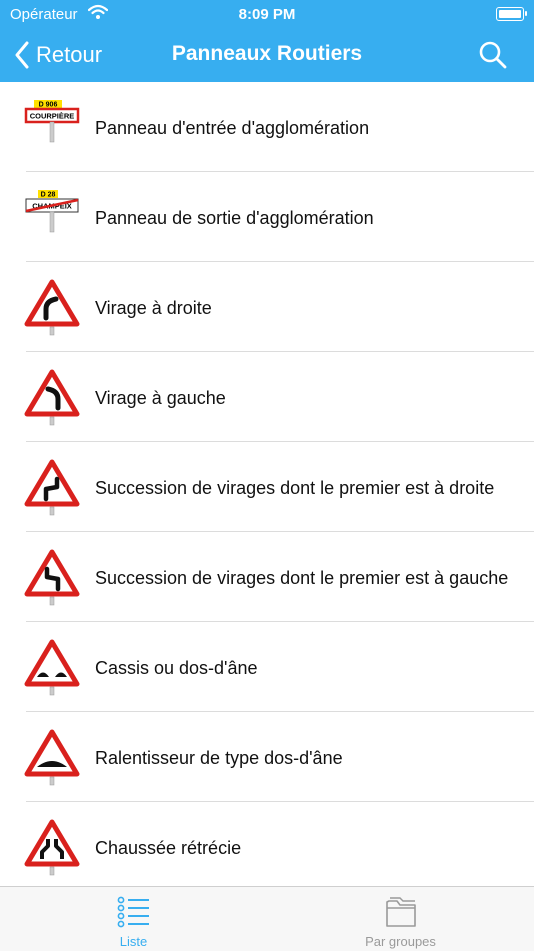 The width and height of the screenshot is (534, 951). I want to click on status-bar: Opérateur 8:09 PM, so click(267, 14).